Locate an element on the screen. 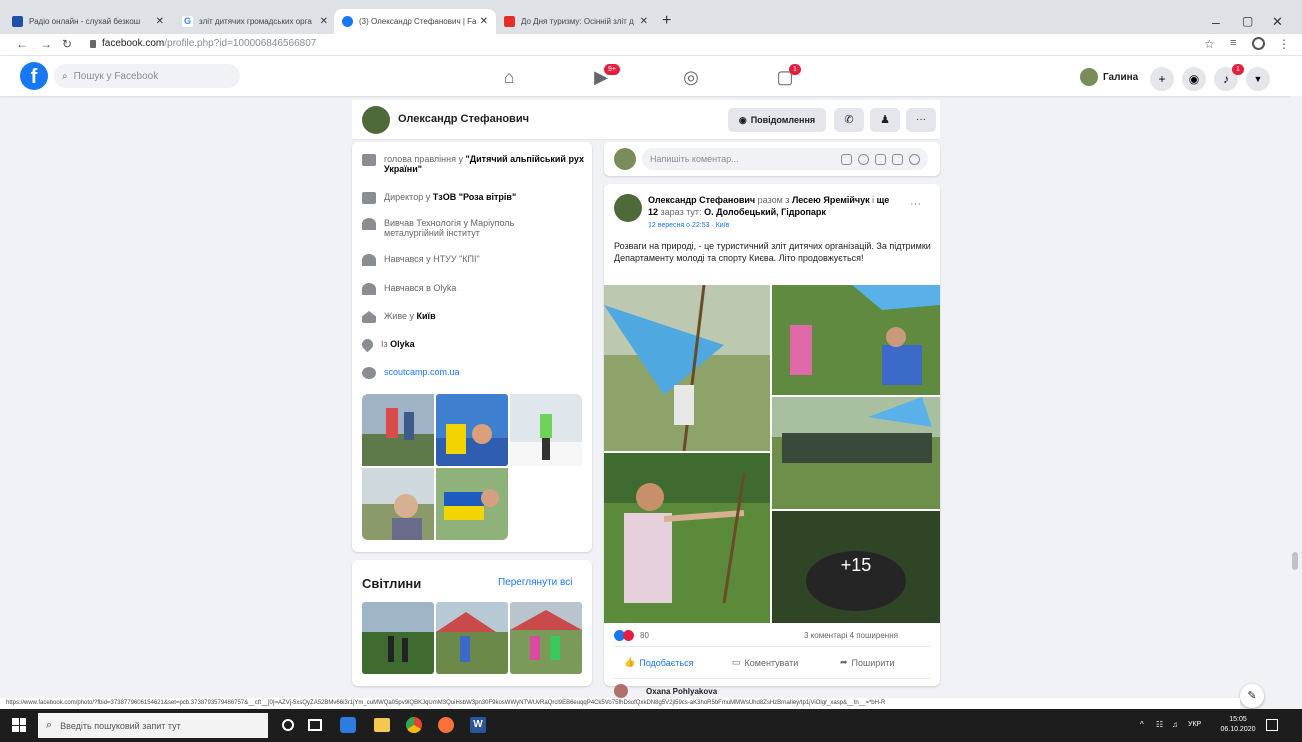 The height and width of the screenshot is (742, 1302). love-reaction-icon is located at coordinates (628, 635).